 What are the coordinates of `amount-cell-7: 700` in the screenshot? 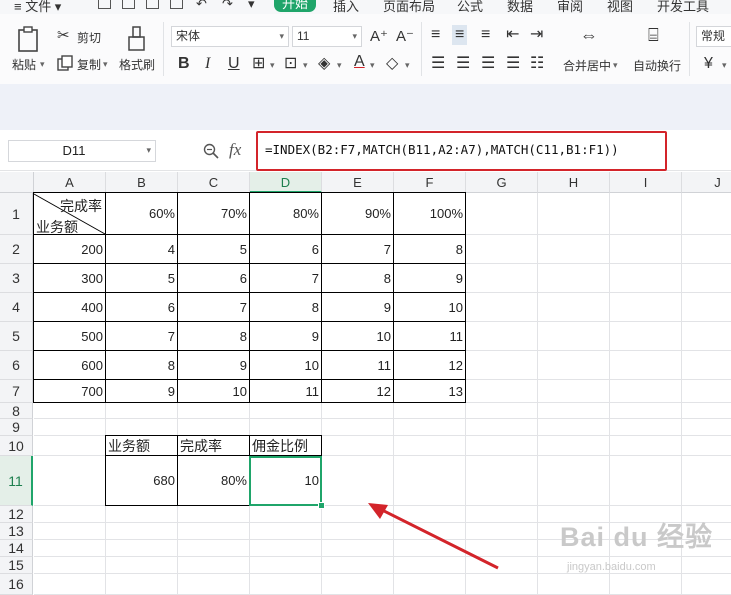 It's located at (70, 391).